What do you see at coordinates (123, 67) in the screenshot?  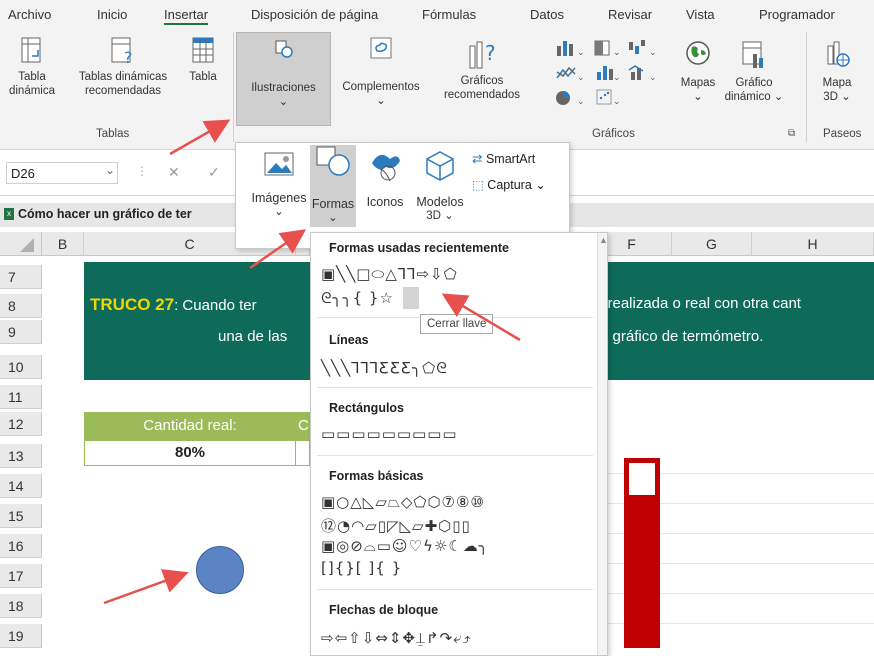 I see `tablas-dinamicas-recomendadas-button: ? Tablas dinámicas recomendadas` at bounding box center [123, 67].